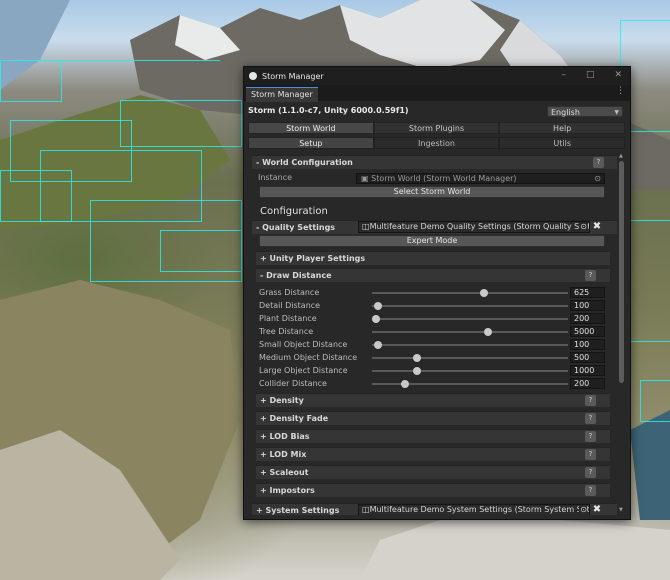 The height and width of the screenshot is (580, 670). Describe the element at coordinates (565, 112) in the screenshot. I see `language-value: English` at that location.